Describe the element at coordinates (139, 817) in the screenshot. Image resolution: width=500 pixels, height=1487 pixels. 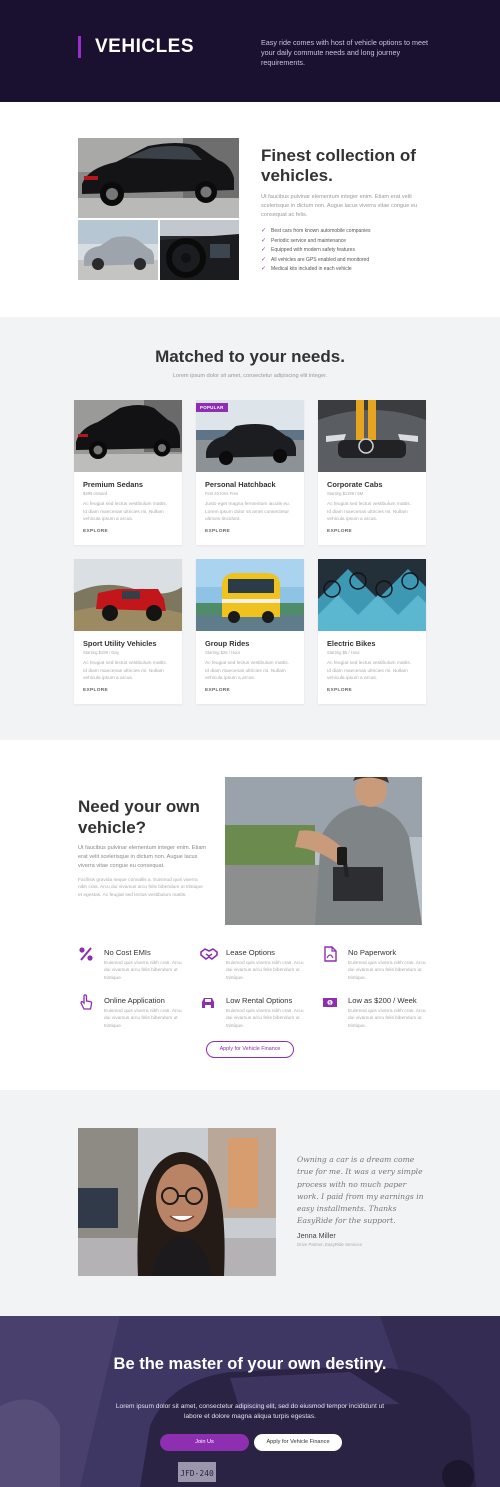
I see `finance-heading: Need your own vehicle?` at that location.